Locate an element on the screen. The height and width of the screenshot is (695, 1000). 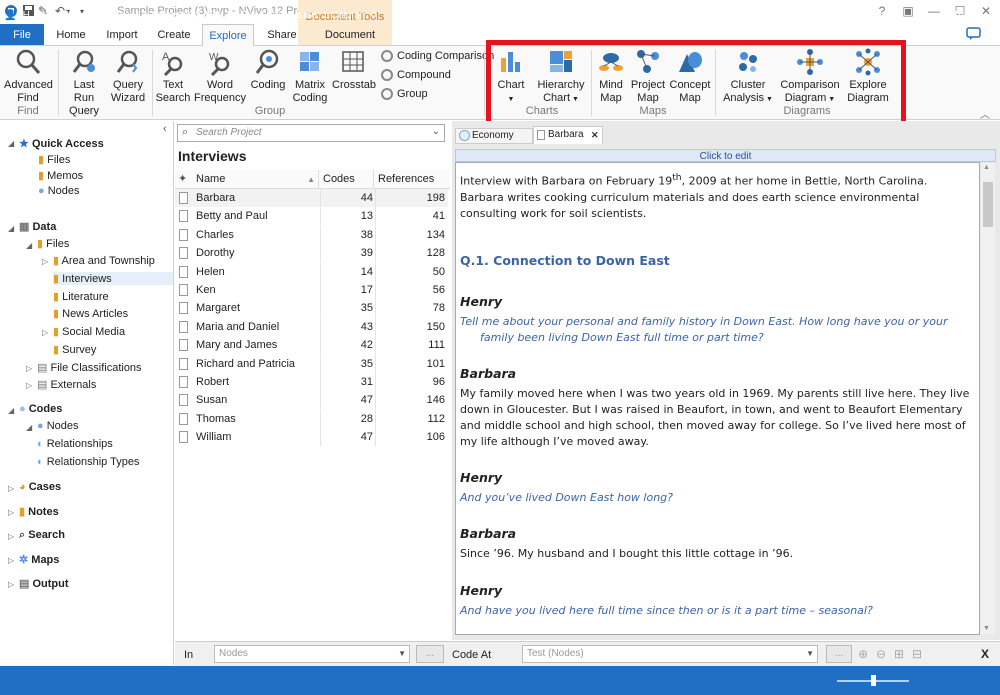
code-all-icon: ⊞ is located at coordinates (899, 654).